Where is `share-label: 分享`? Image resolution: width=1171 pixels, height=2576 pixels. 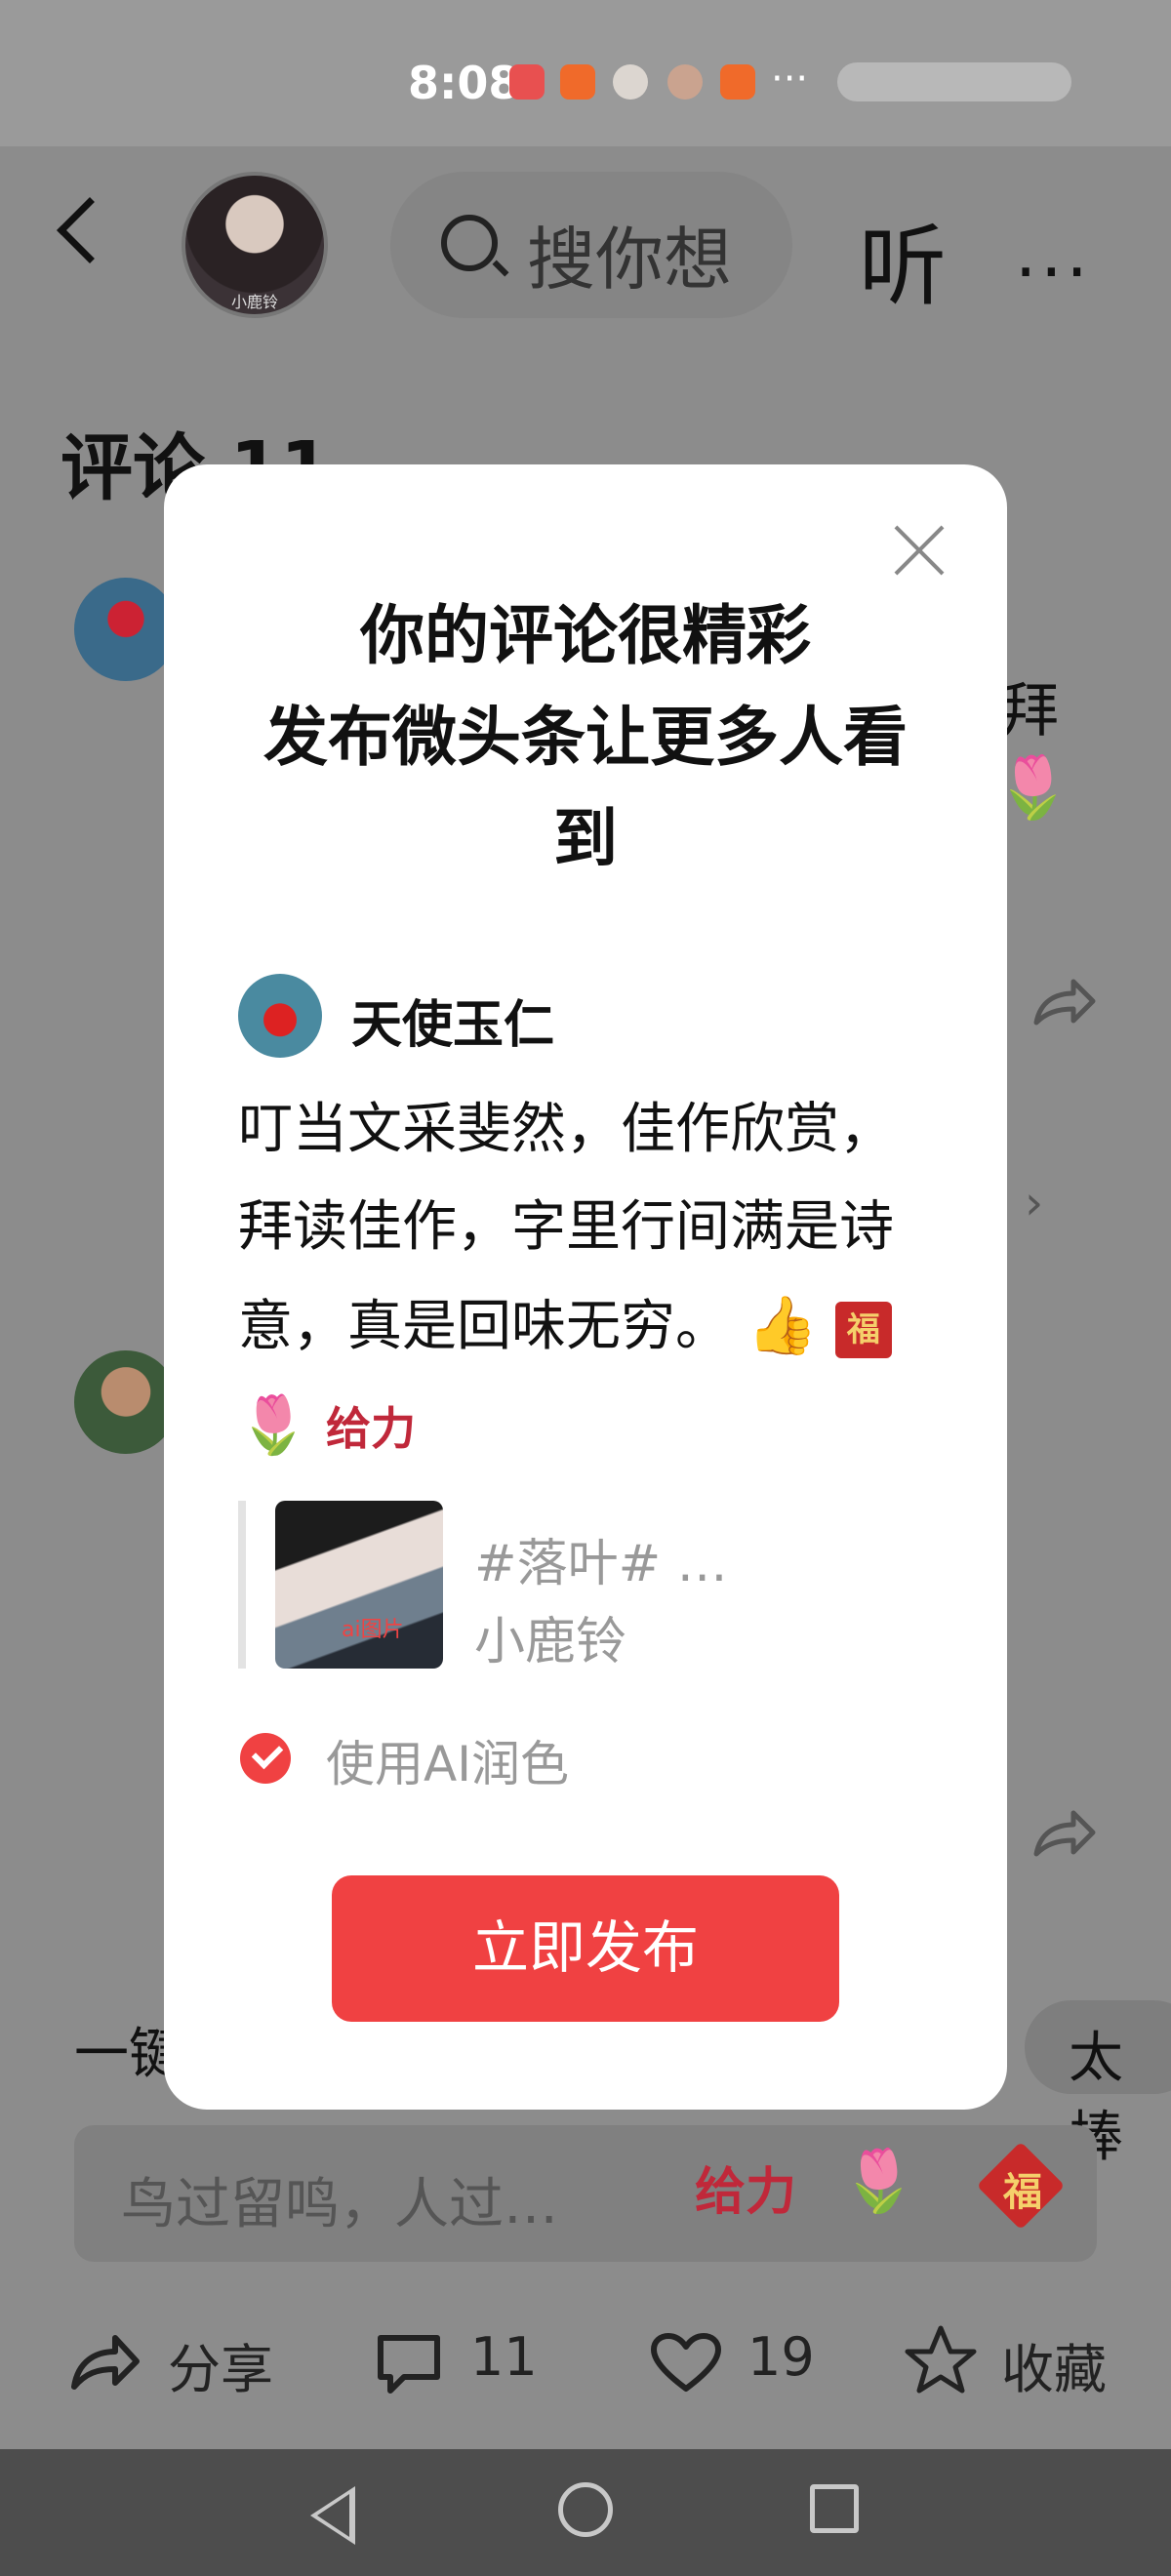 share-label: 分享 is located at coordinates (220, 2364).